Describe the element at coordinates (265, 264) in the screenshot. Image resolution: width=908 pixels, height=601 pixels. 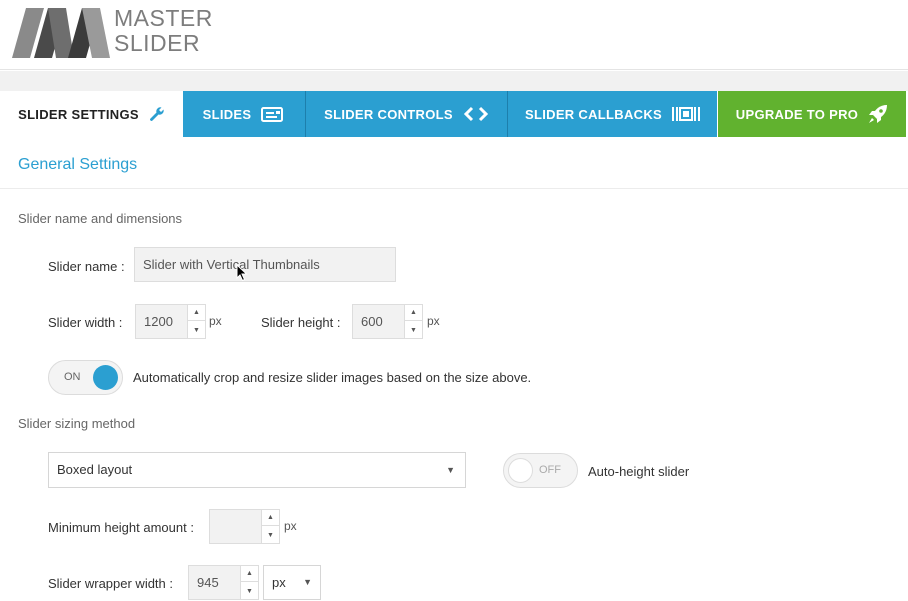
I see `slider-name-input: Slider with Vertical Thumbnails` at that location.